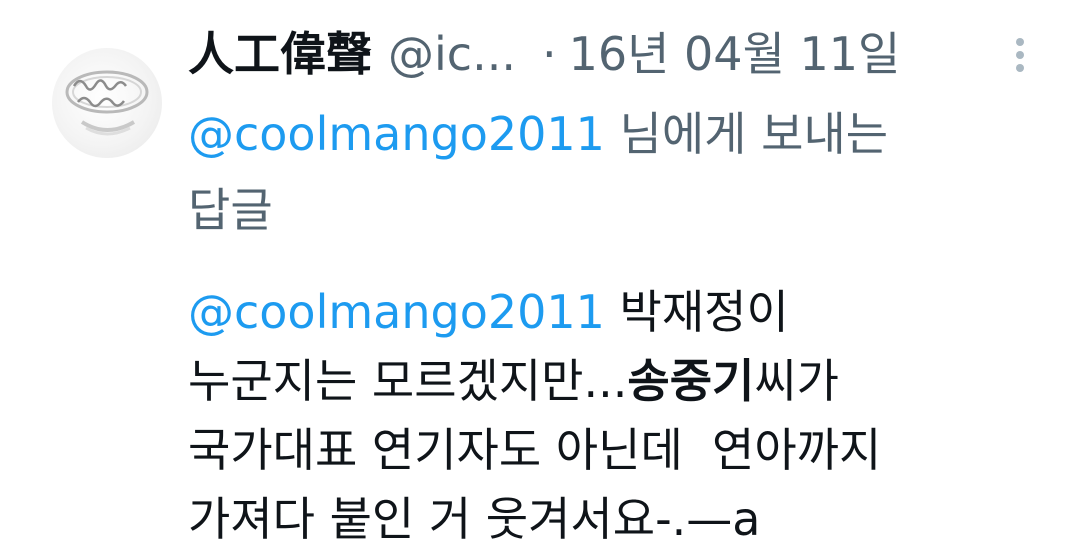  I want to click on body-line1-text: 박재정이, so click(696, 312).